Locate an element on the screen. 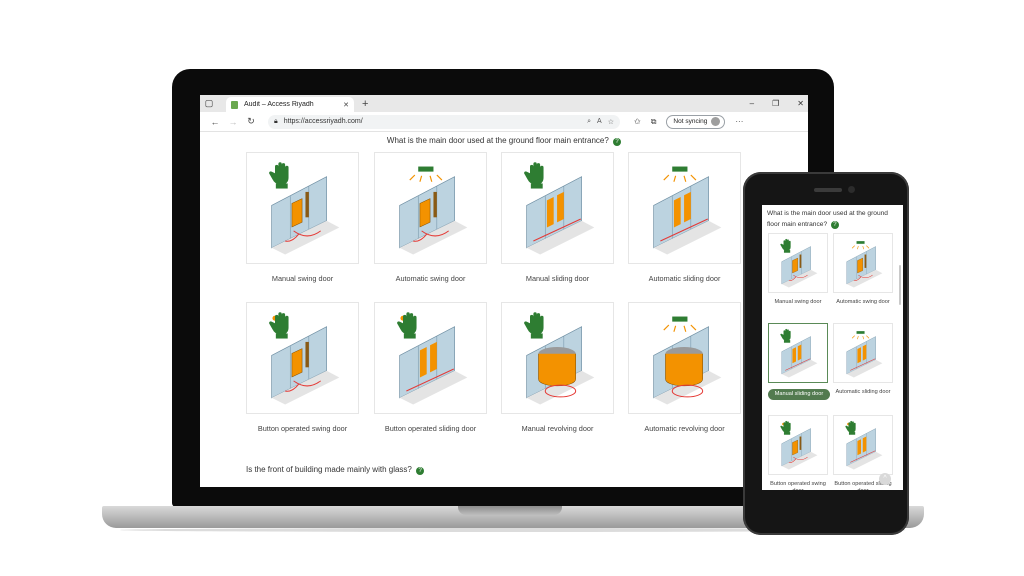 The image size is (1024, 576). option-automatic-swing-door: Automatic swing door is located at coordinates (430, 218).